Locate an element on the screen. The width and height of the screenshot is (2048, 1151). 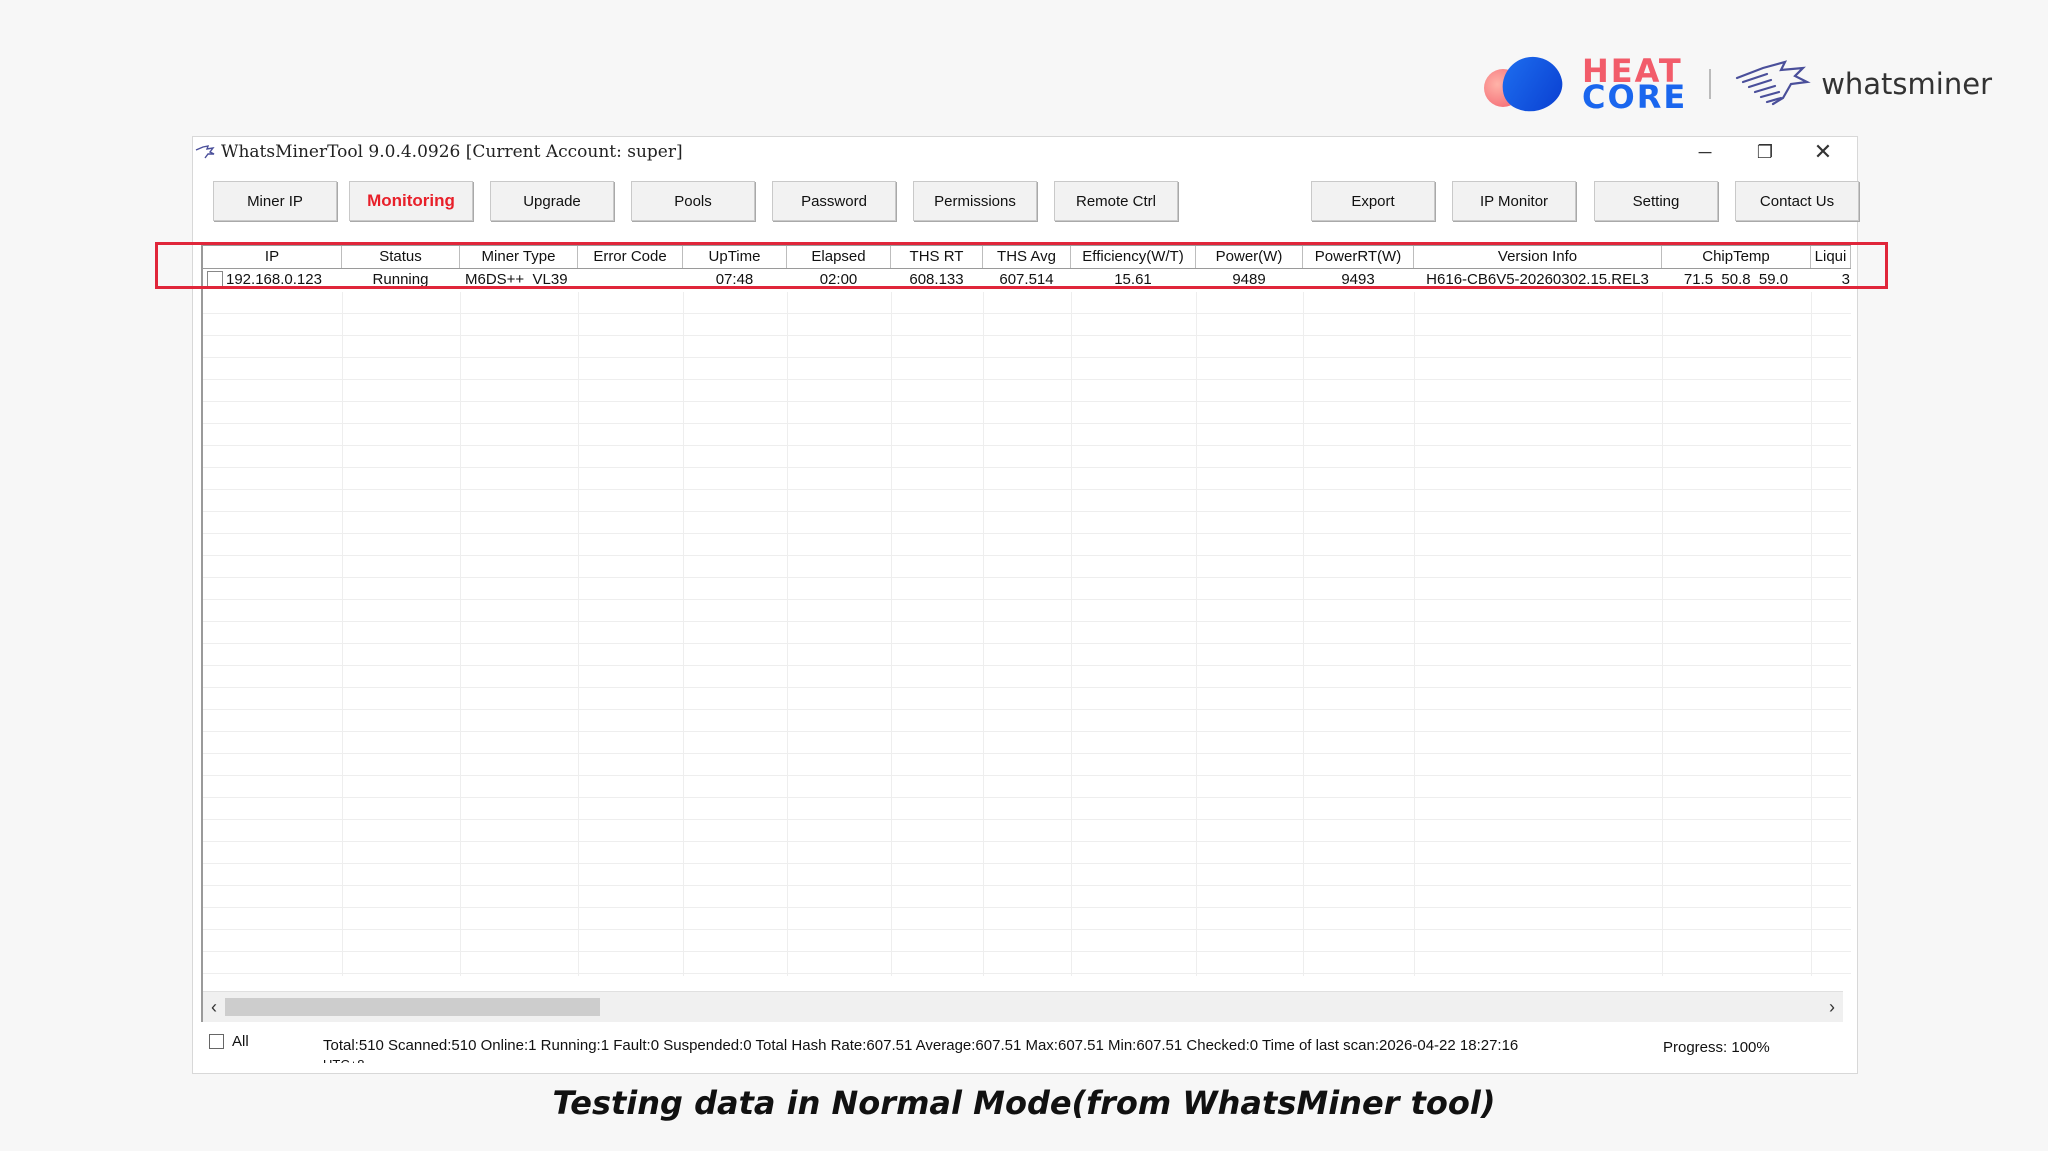
minimize-icon: ─ is located at coordinates (1705, 152).